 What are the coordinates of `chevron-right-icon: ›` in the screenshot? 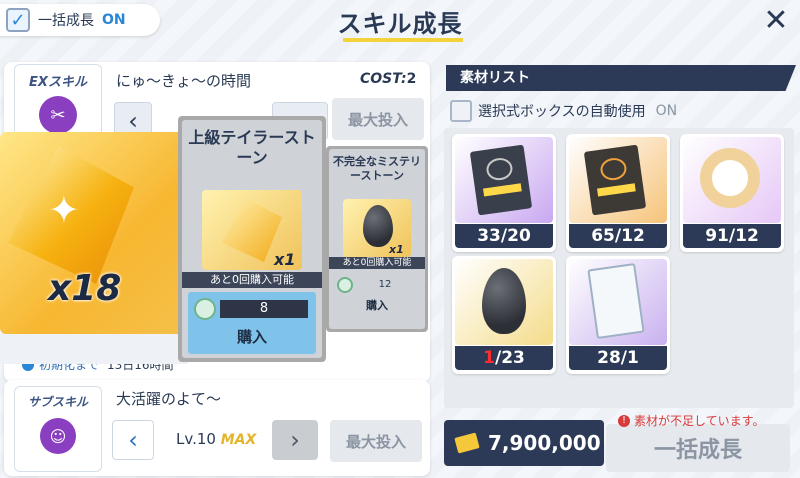 It's located at (295, 440).